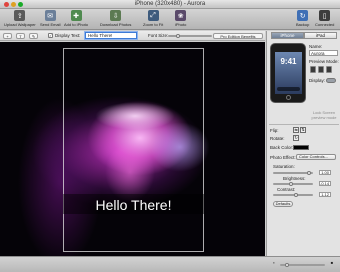 The height and width of the screenshot is (272, 340). What do you see at coordinates (293, 195) in the screenshot?
I see `contrast-slider` at bounding box center [293, 195].